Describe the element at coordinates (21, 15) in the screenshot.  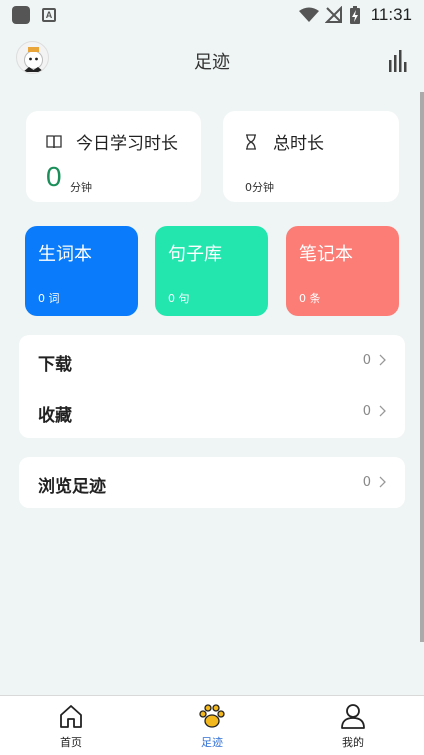
I see `notification-icon` at that location.